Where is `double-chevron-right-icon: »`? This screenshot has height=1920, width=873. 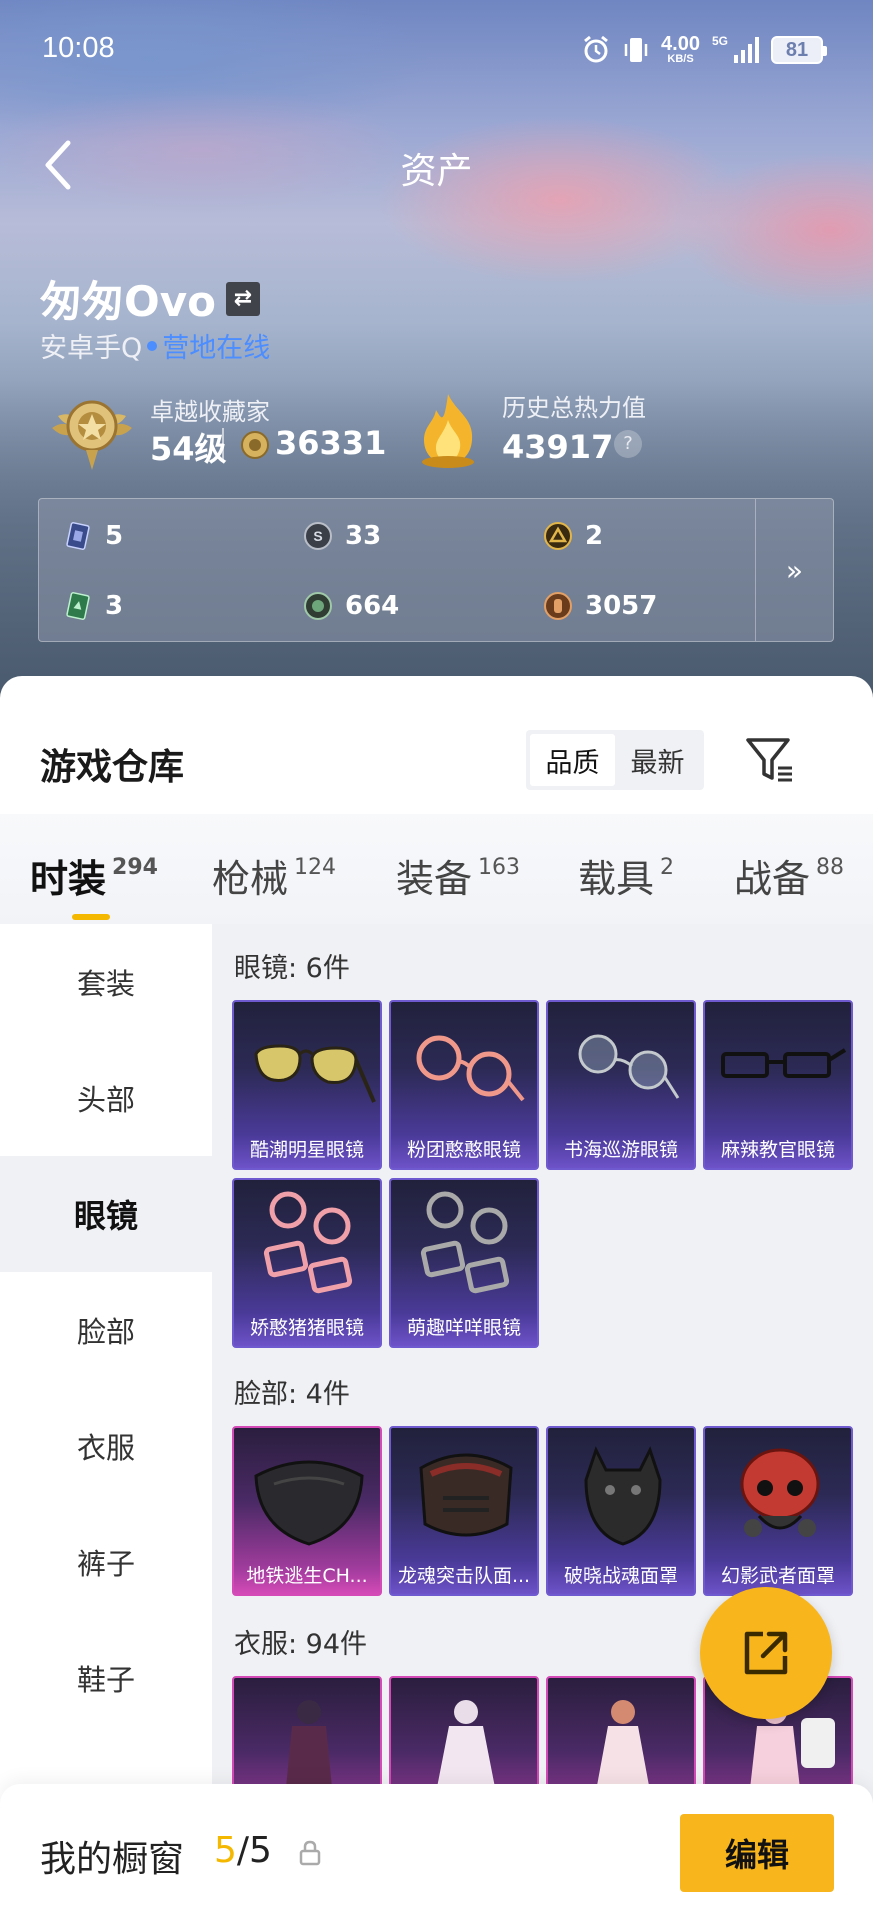
double-chevron-right-icon: » is located at coordinates (794, 570).